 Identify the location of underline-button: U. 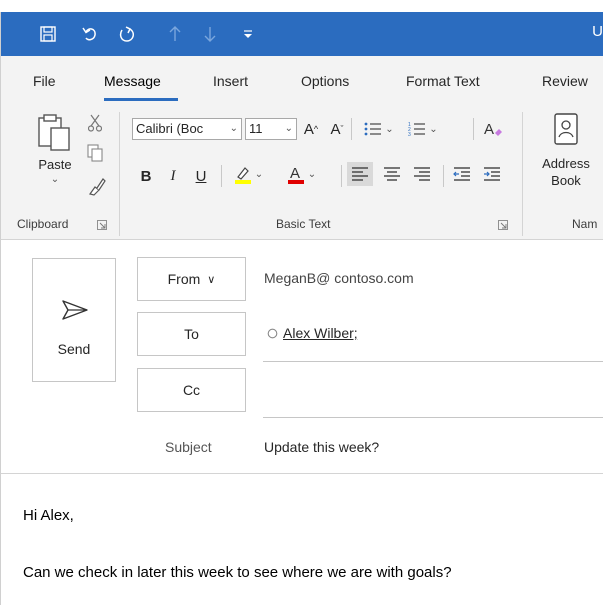
(201, 176).